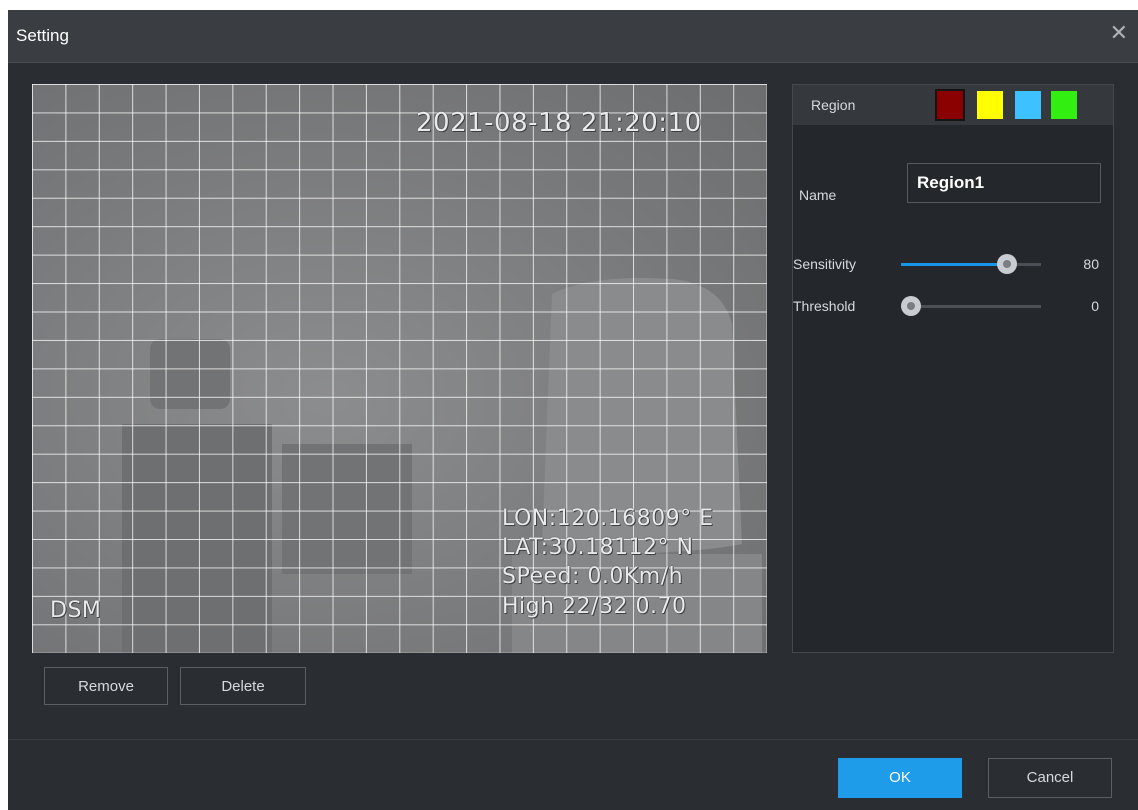 The image size is (1138, 810). Describe the element at coordinates (1119, 33) in the screenshot. I see `close-icon: ✕` at that location.